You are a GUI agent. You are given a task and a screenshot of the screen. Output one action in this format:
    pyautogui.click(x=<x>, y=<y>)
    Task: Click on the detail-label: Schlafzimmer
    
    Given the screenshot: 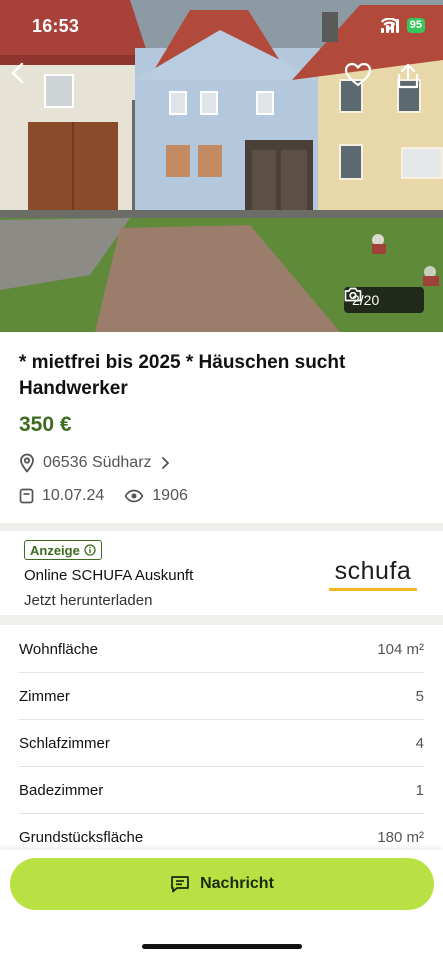 What is the action you would take?
    pyautogui.click(x=64, y=743)
    